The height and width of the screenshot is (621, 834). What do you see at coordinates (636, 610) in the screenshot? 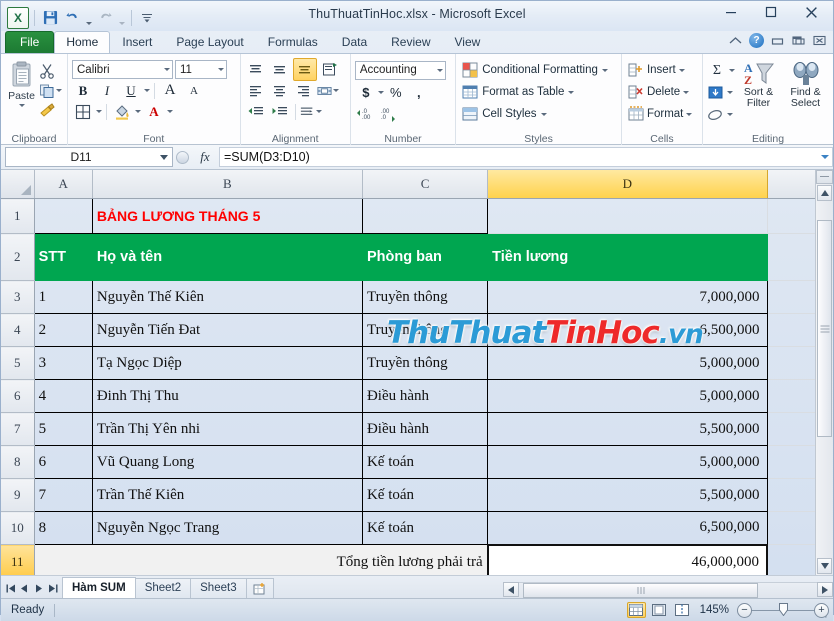
I see `normal-view-button` at bounding box center [636, 610].